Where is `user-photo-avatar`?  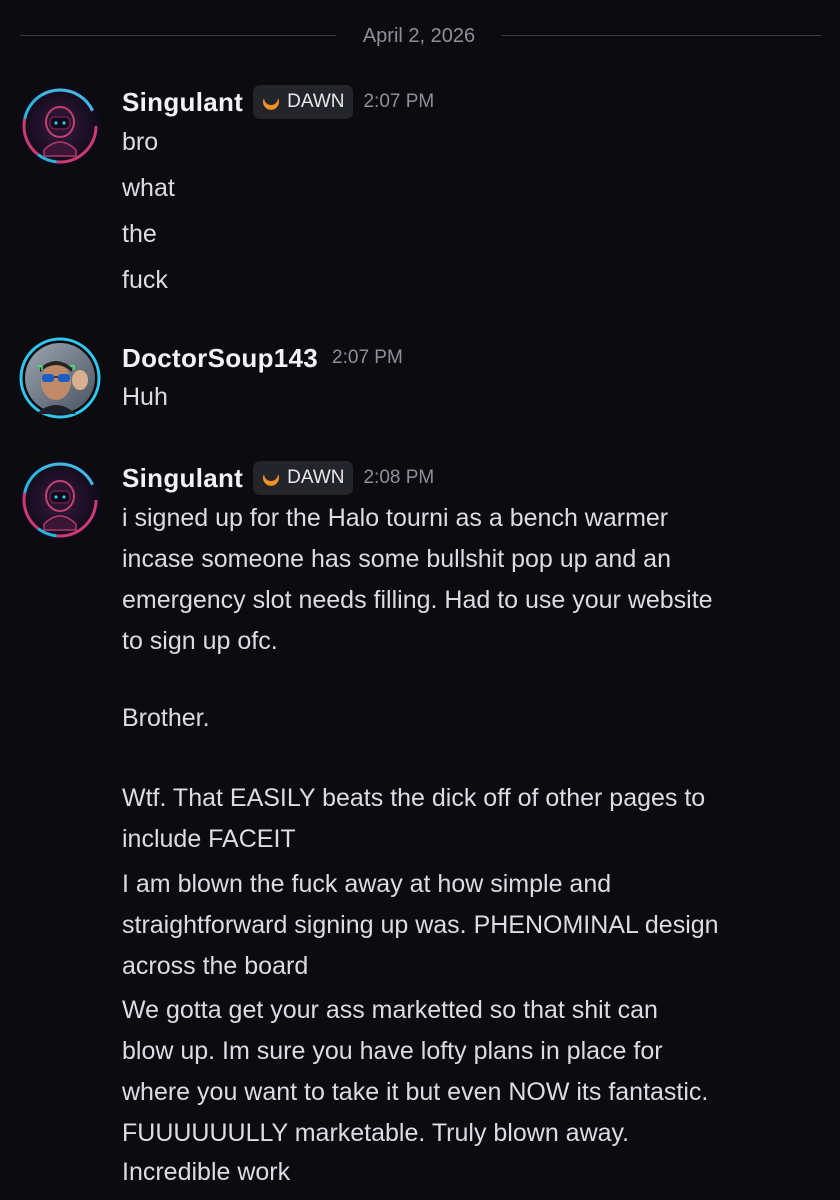 user-photo-avatar is located at coordinates (60, 378).